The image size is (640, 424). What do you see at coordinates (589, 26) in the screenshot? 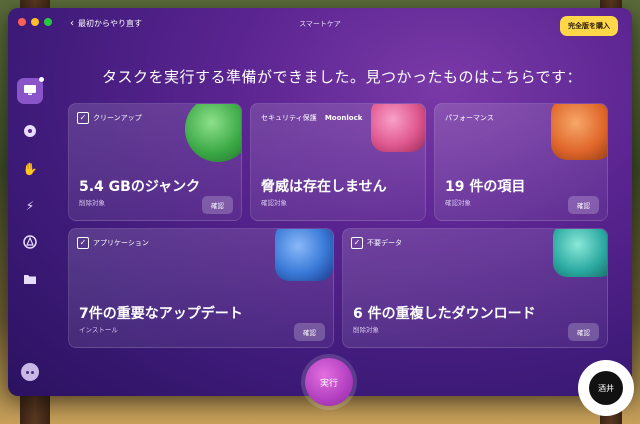
I see `buy-button: 完全版を購入` at bounding box center [589, 26].